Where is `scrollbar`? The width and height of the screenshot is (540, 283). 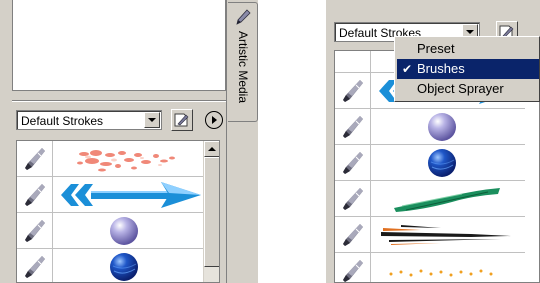 scrollbar is located at coordinates (211, 211).